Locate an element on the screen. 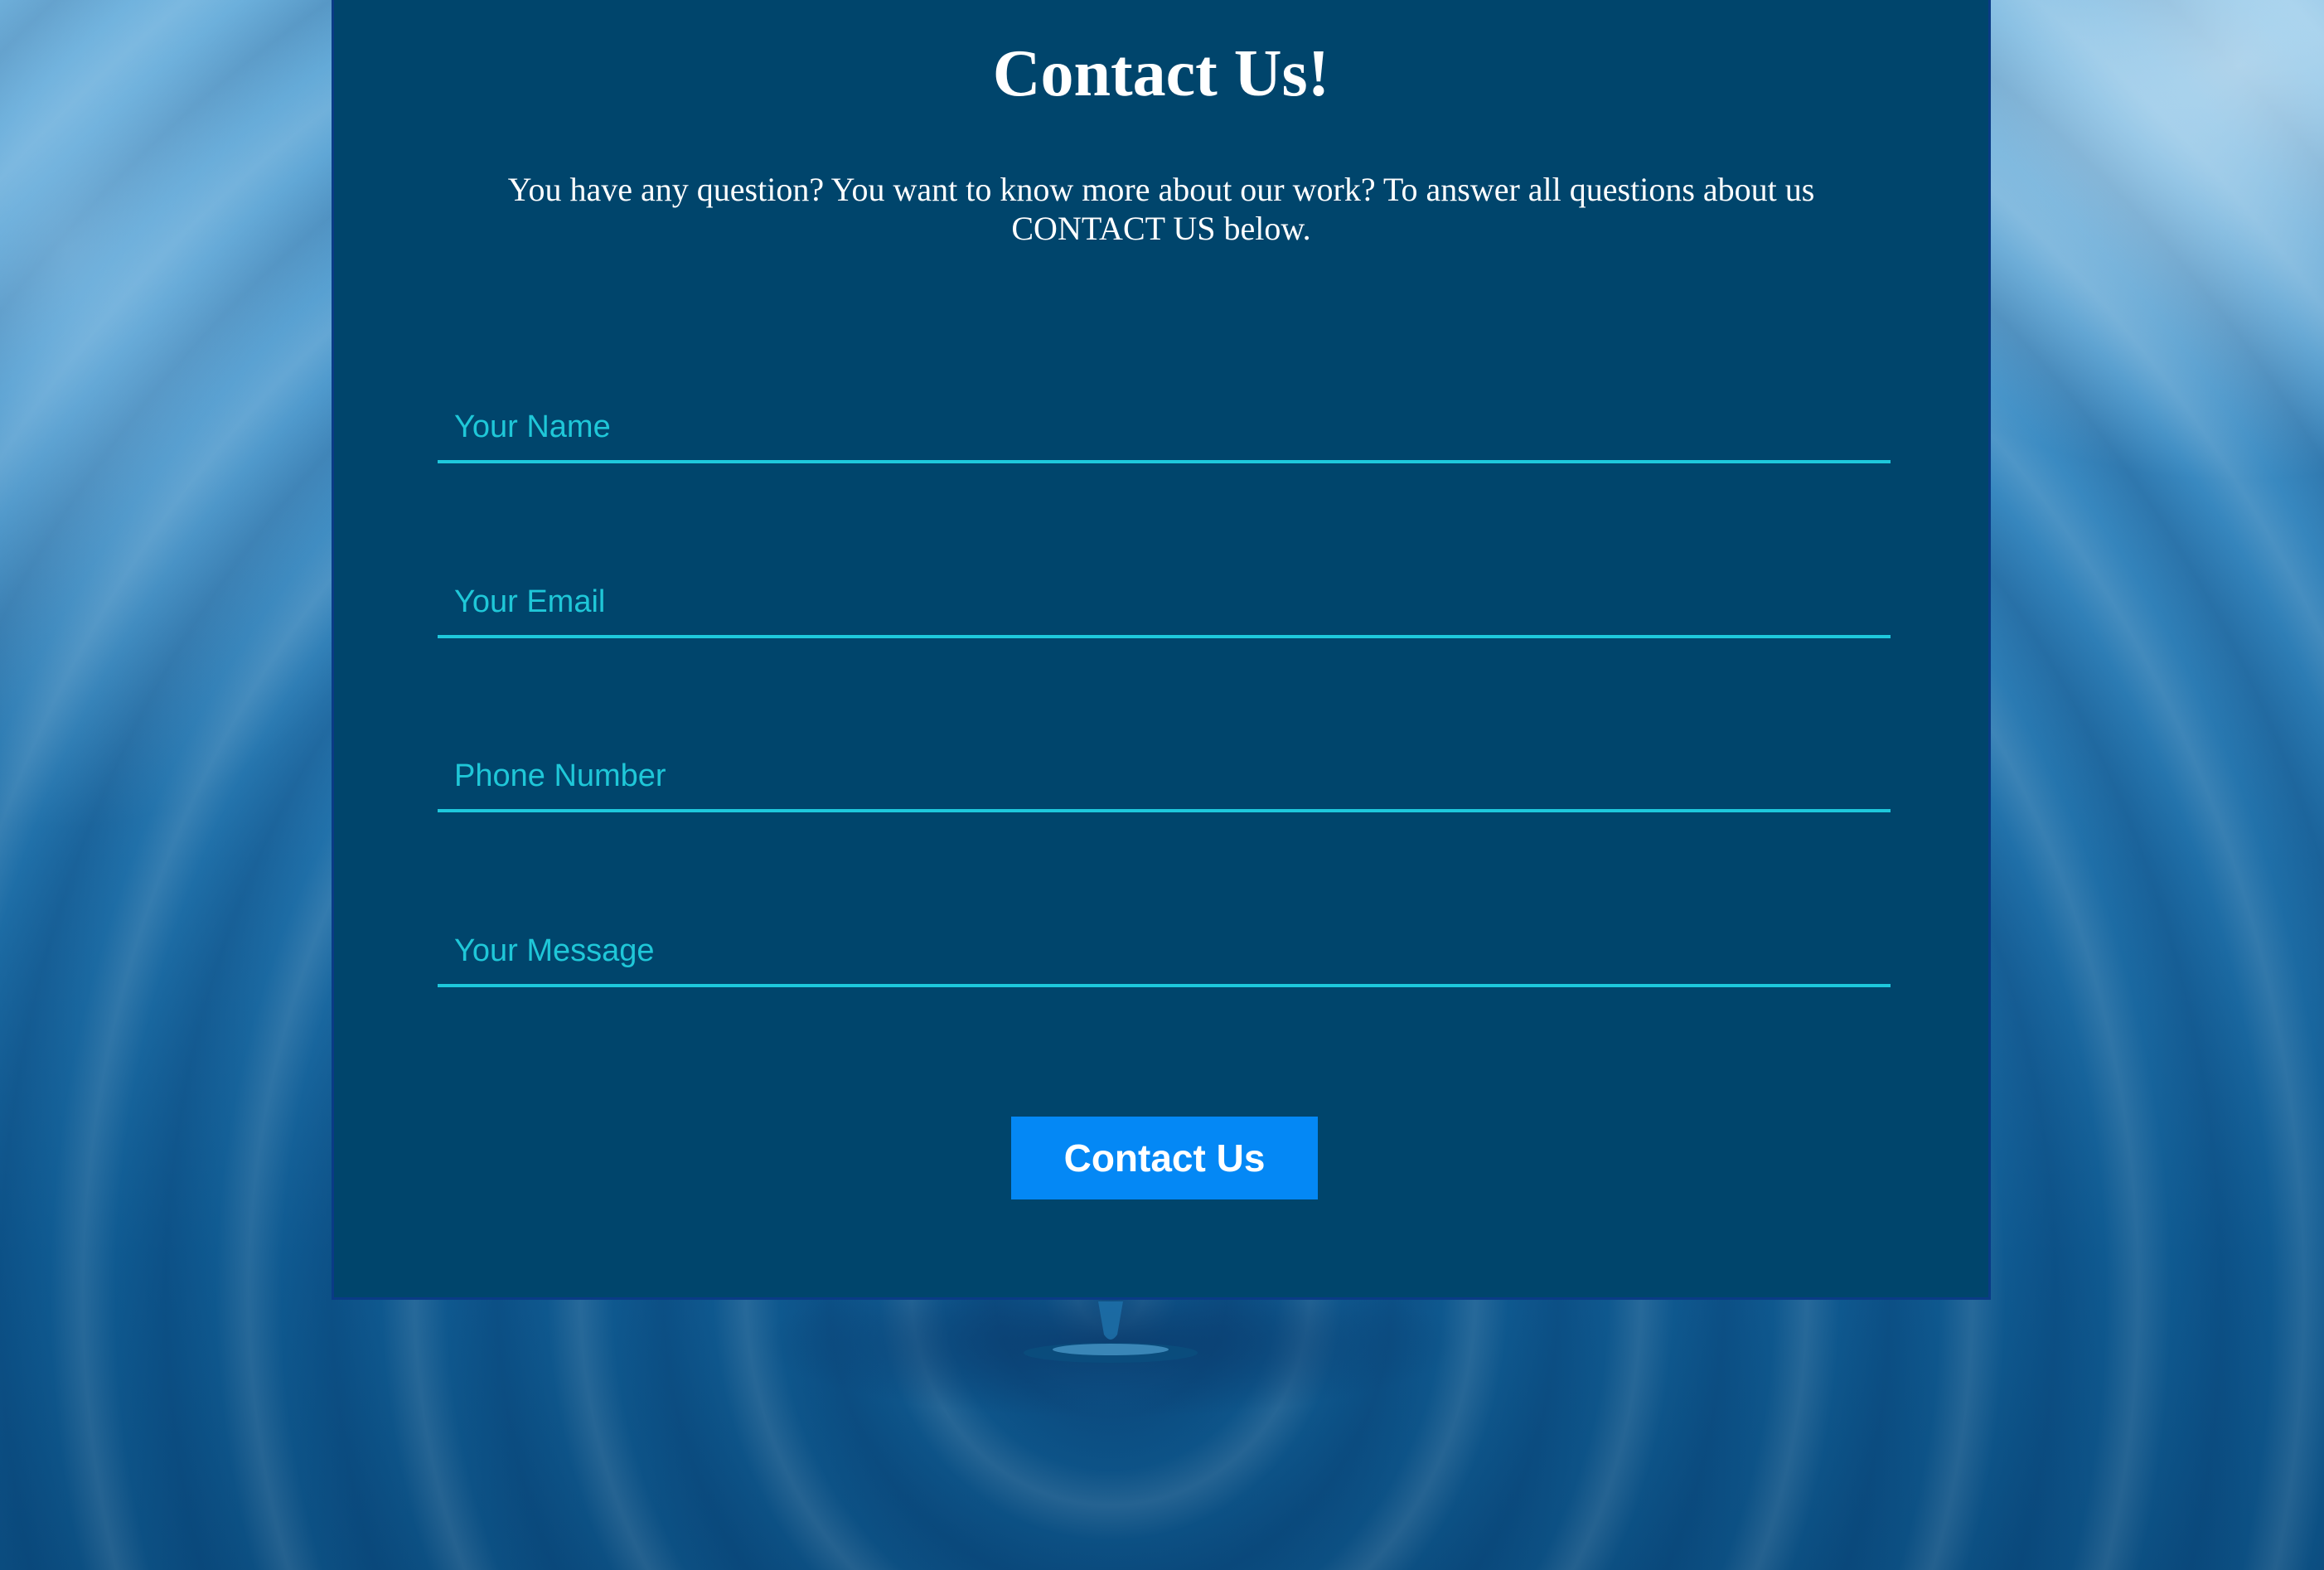  phone-field-wrapper is located at coordinates (1164, 777).